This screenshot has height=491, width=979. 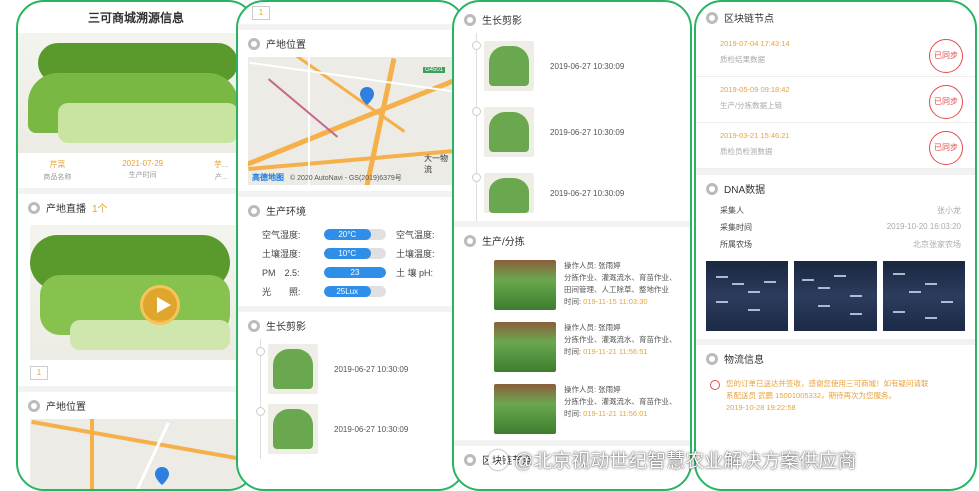 What do you see at coordinates (715, 385) in the screenshot?
I see `status-dot-icon` at bounding box center [715, 385].